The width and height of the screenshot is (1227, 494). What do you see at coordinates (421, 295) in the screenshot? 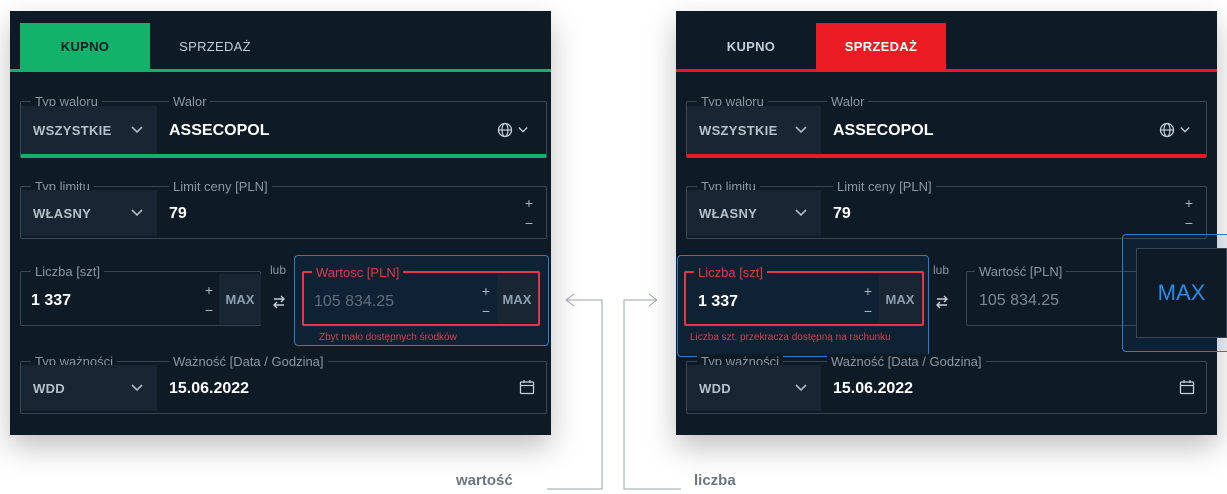
I see `wartosc-field: Wartosc [PLN] 105 834.25 + − MAX` at bounding box center [421, 295].